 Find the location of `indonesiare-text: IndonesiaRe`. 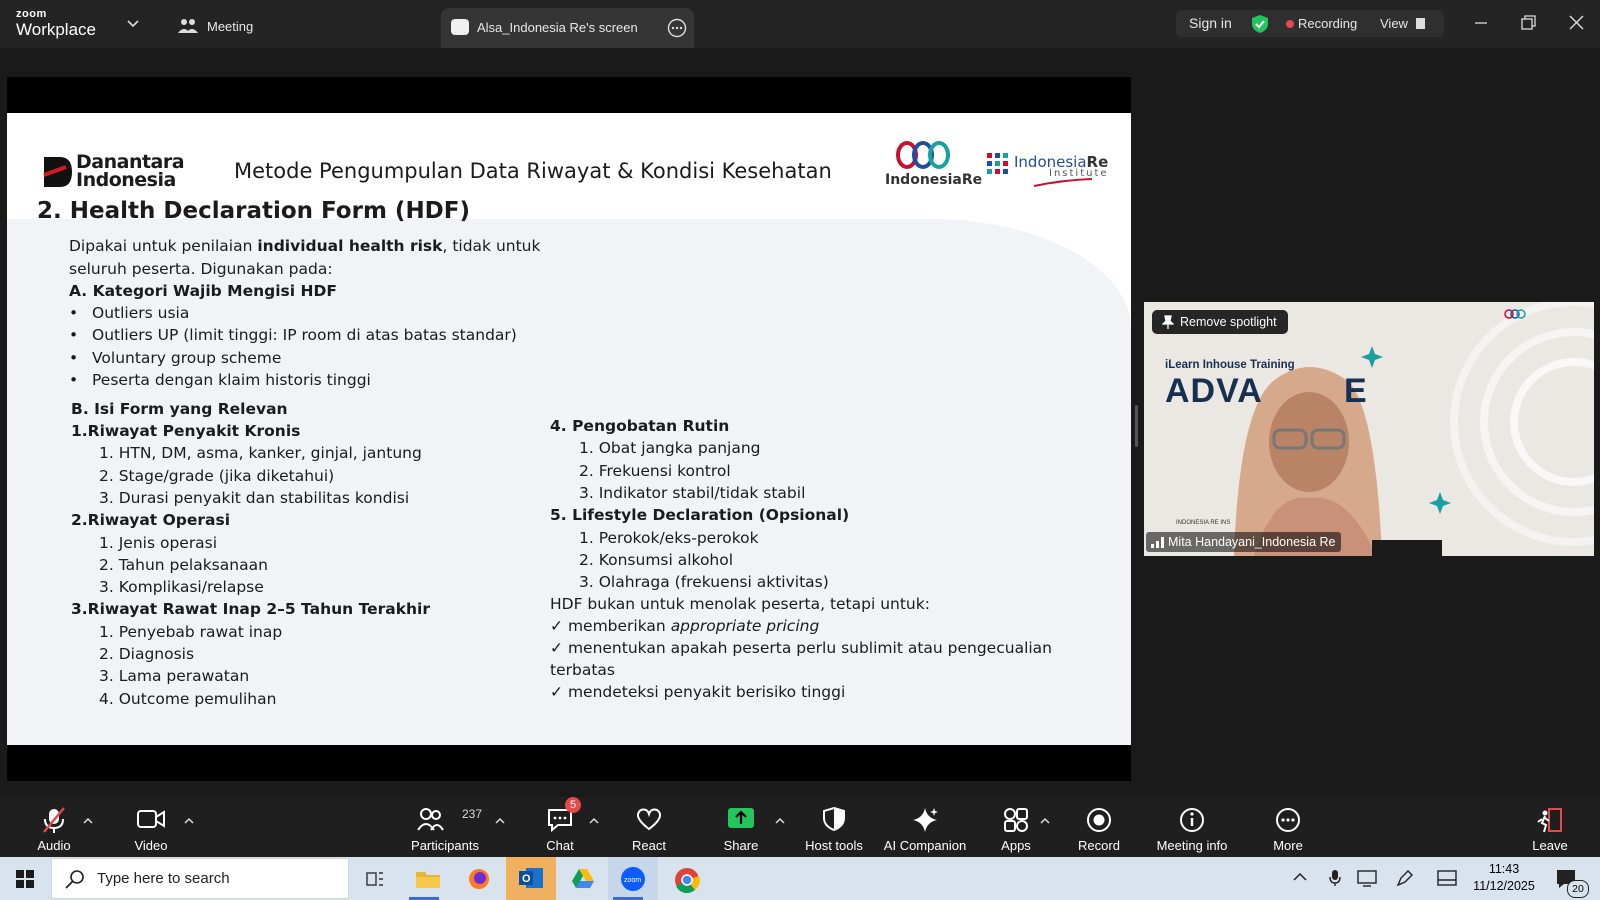

indonesiare-text: IndonesiaRe is located at coordinates (934, 180).